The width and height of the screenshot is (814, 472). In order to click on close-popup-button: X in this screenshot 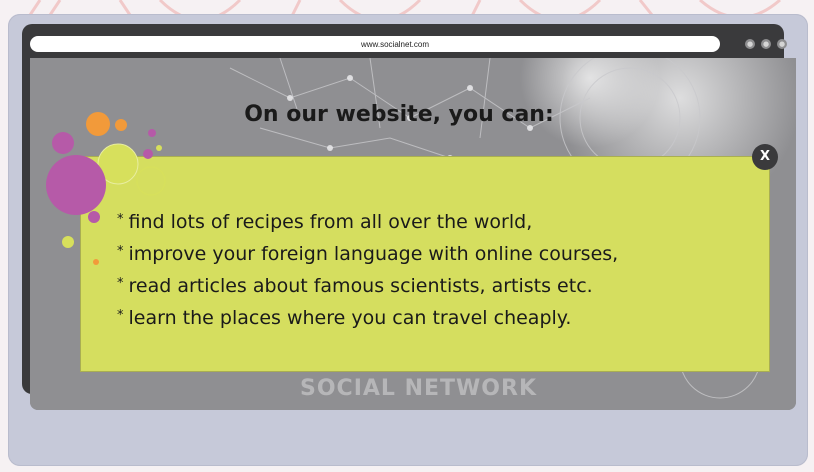, I will do `click(765, 157)`.